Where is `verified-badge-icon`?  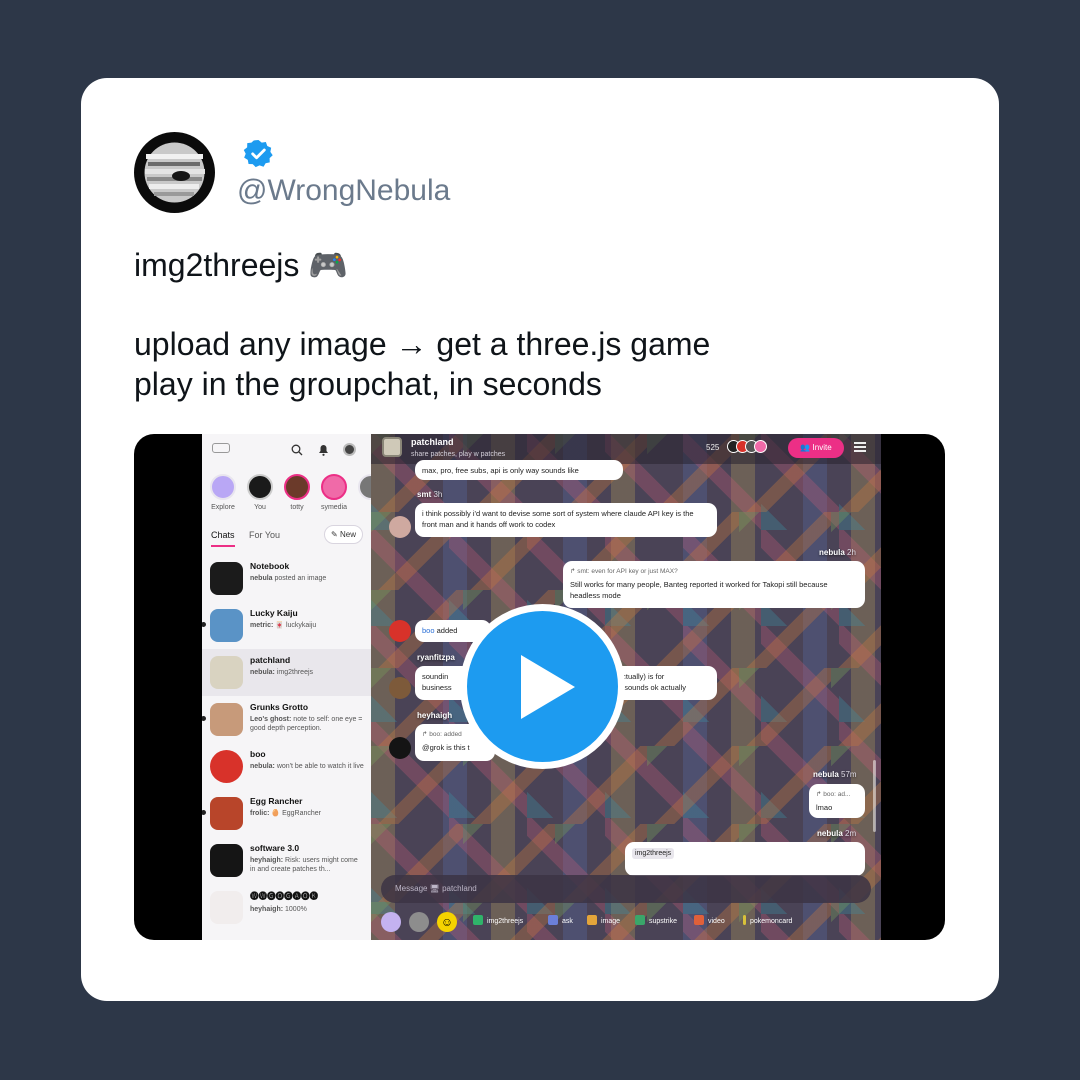 verified-badge-icon is located at coordinates (258, 153).